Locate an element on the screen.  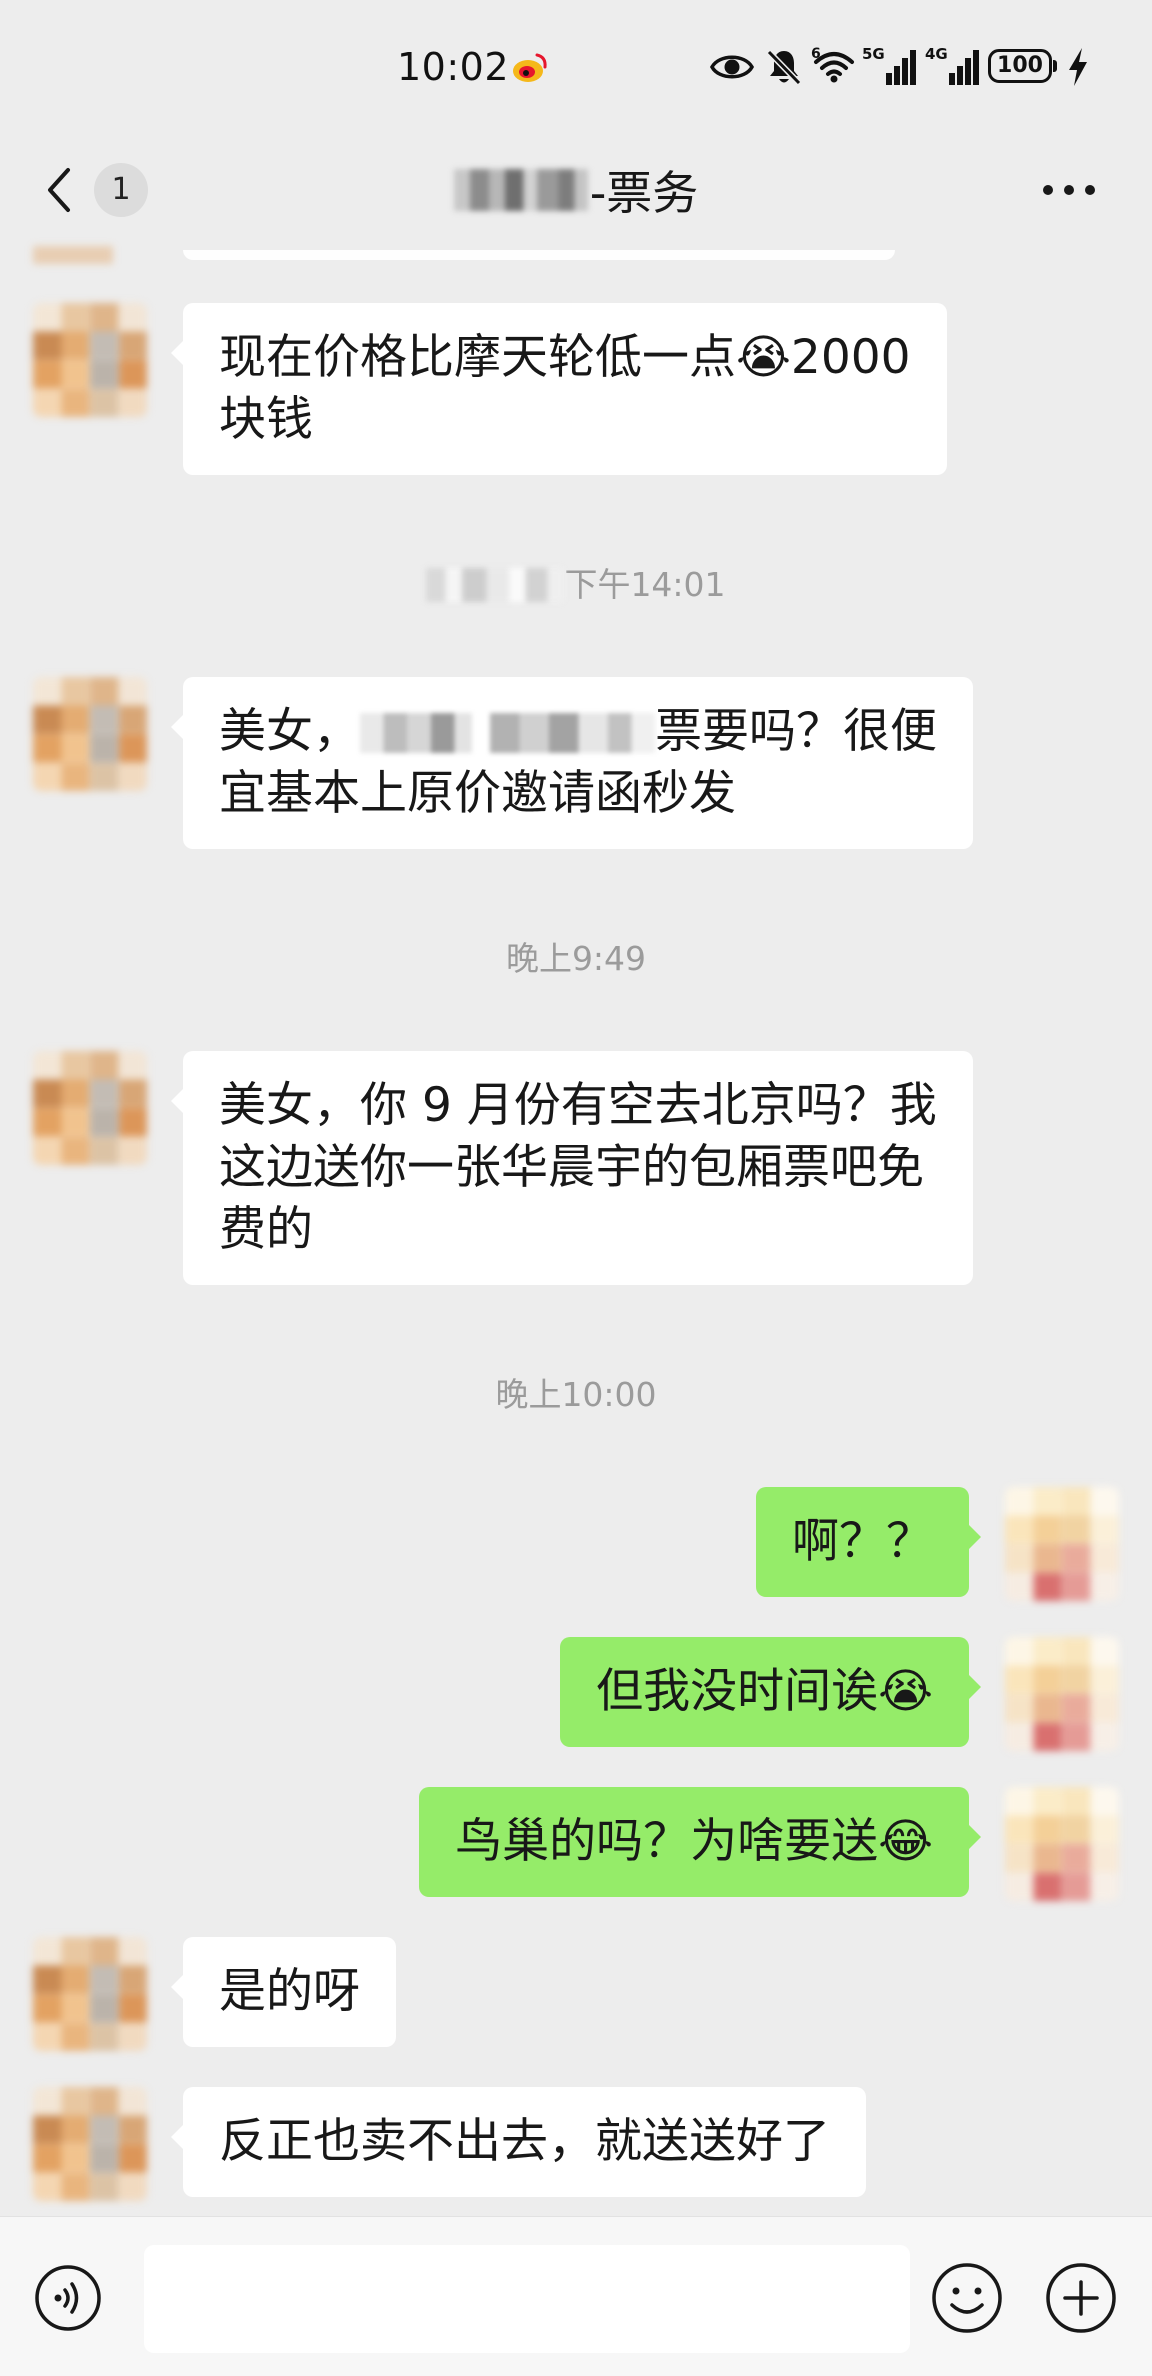
more-icon is located at coordinates (1069, 190).